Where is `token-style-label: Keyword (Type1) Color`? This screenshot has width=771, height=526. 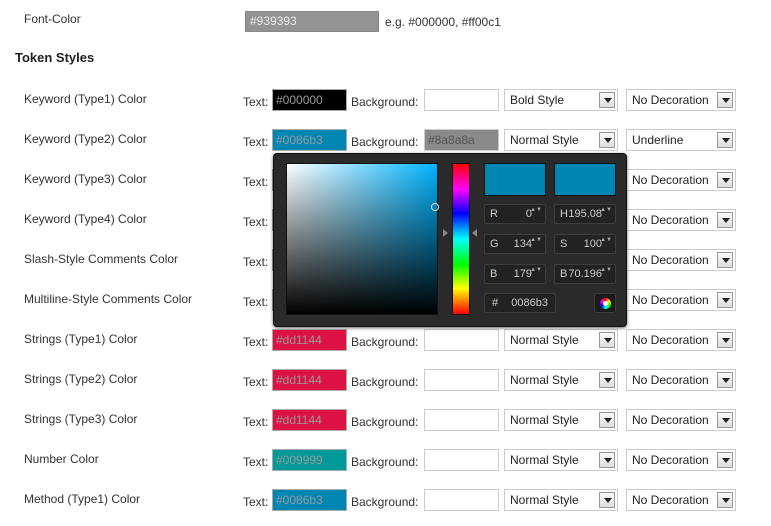
token-style-label: Keyword (Type1) Color is located at coordinates (85, 99).